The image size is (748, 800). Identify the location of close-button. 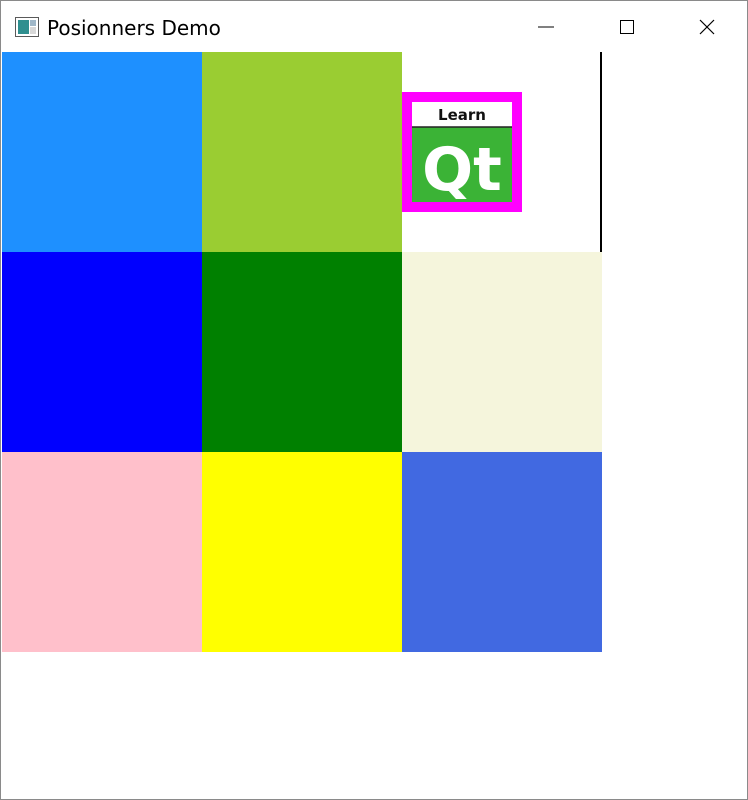
(707, 26).